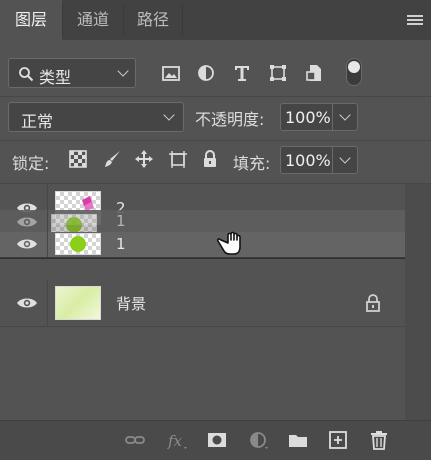  I want to click on fill-value: 100%, so click(308, 160).